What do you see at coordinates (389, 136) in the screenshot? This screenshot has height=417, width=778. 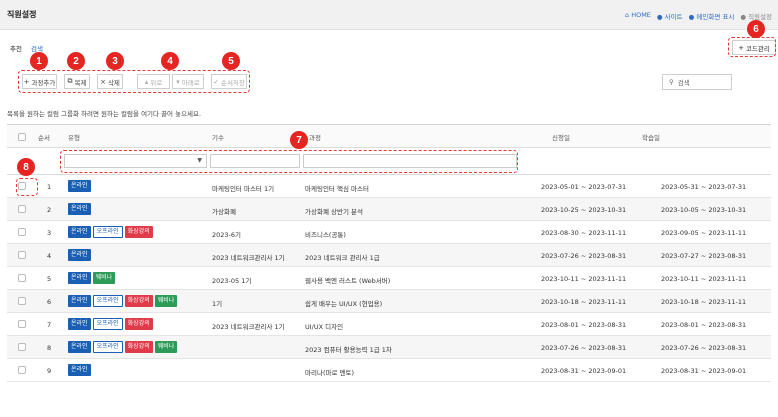 I see `grid-header: 순서 유형 기수 과정 신청일 학습일` at bounding box center [389, 136].